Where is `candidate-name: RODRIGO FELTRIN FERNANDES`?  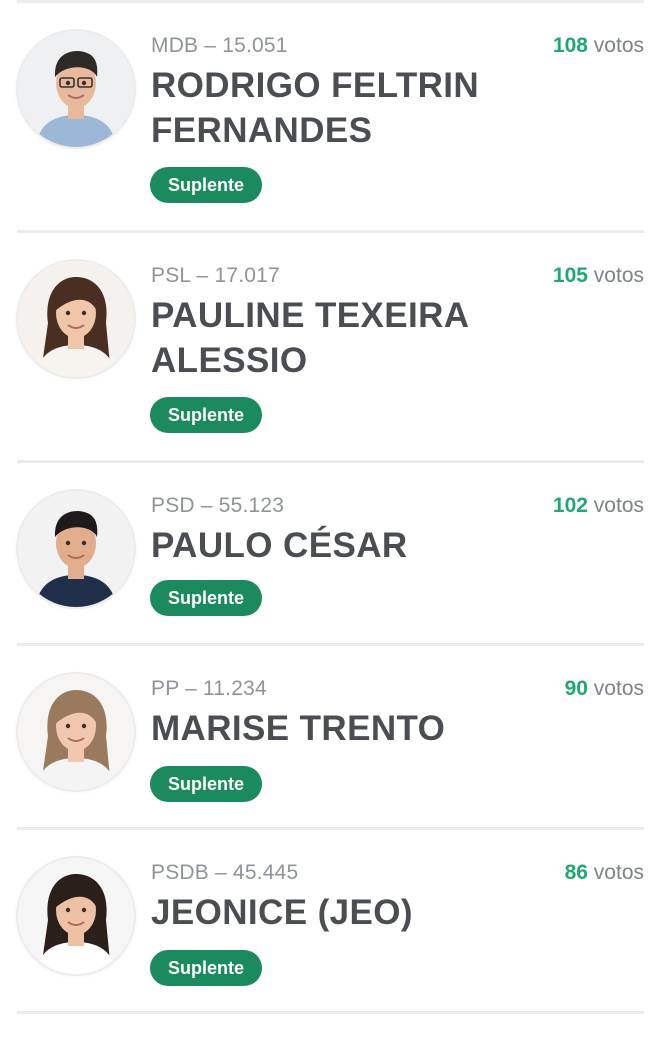
candidate-name: RODRIGO FELTRIN FERNANDES is located at coordinates (315, 108).